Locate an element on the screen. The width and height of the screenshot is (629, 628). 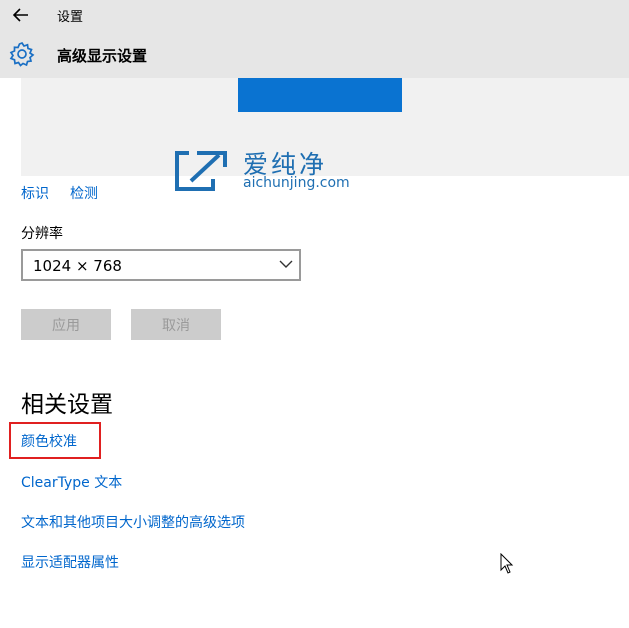
identify-link: 标识 is located at coordinates (35, 193).